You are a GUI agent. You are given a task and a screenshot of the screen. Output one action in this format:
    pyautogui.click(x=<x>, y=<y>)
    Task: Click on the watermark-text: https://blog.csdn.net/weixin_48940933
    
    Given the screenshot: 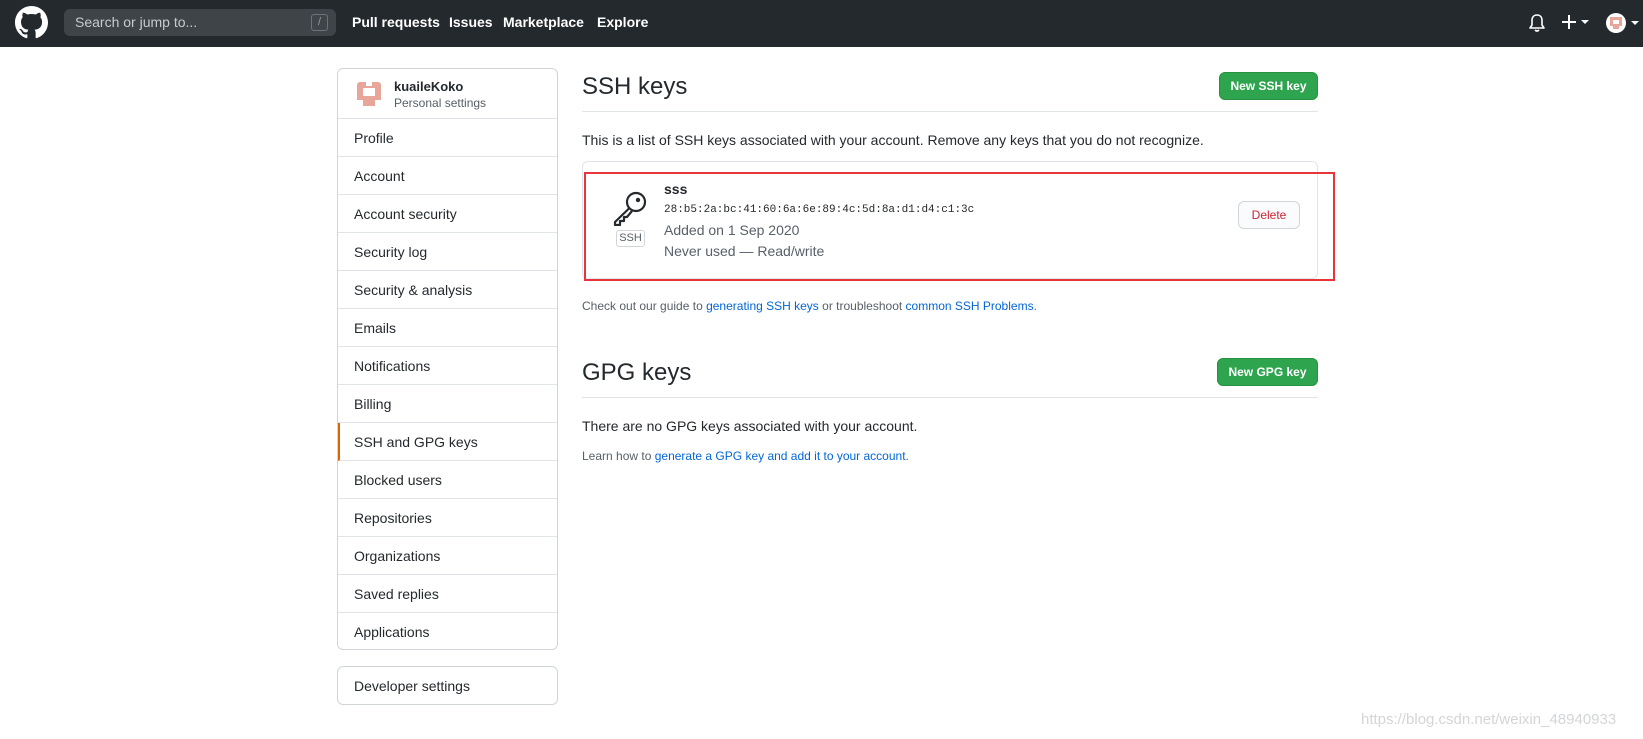 What is the action you would take?
    pyautogui.click(x=1489, y=719)
    